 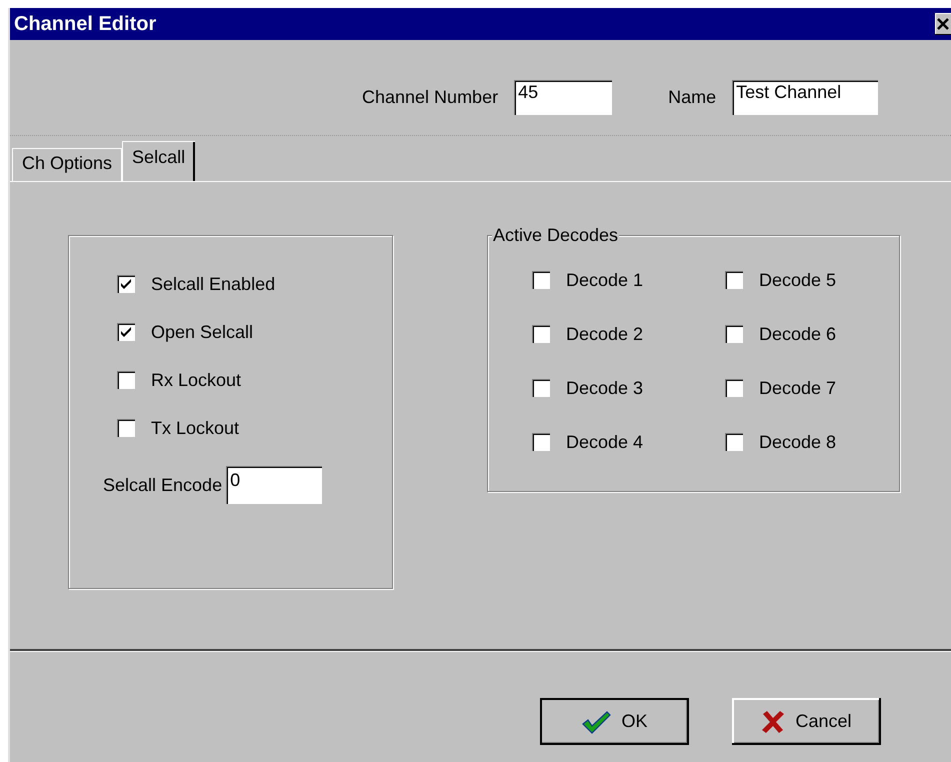 I want to click on name-field: Test Channel, so click(x=805, y=97).